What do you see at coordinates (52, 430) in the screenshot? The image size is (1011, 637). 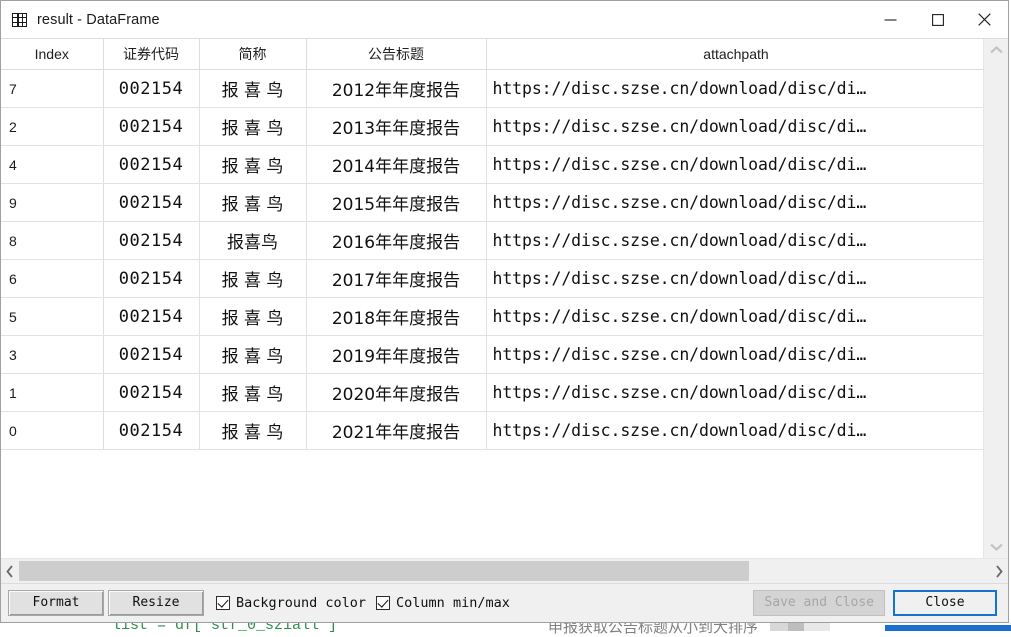 I see `cell-index: 0` at bounding box center [52, 430].